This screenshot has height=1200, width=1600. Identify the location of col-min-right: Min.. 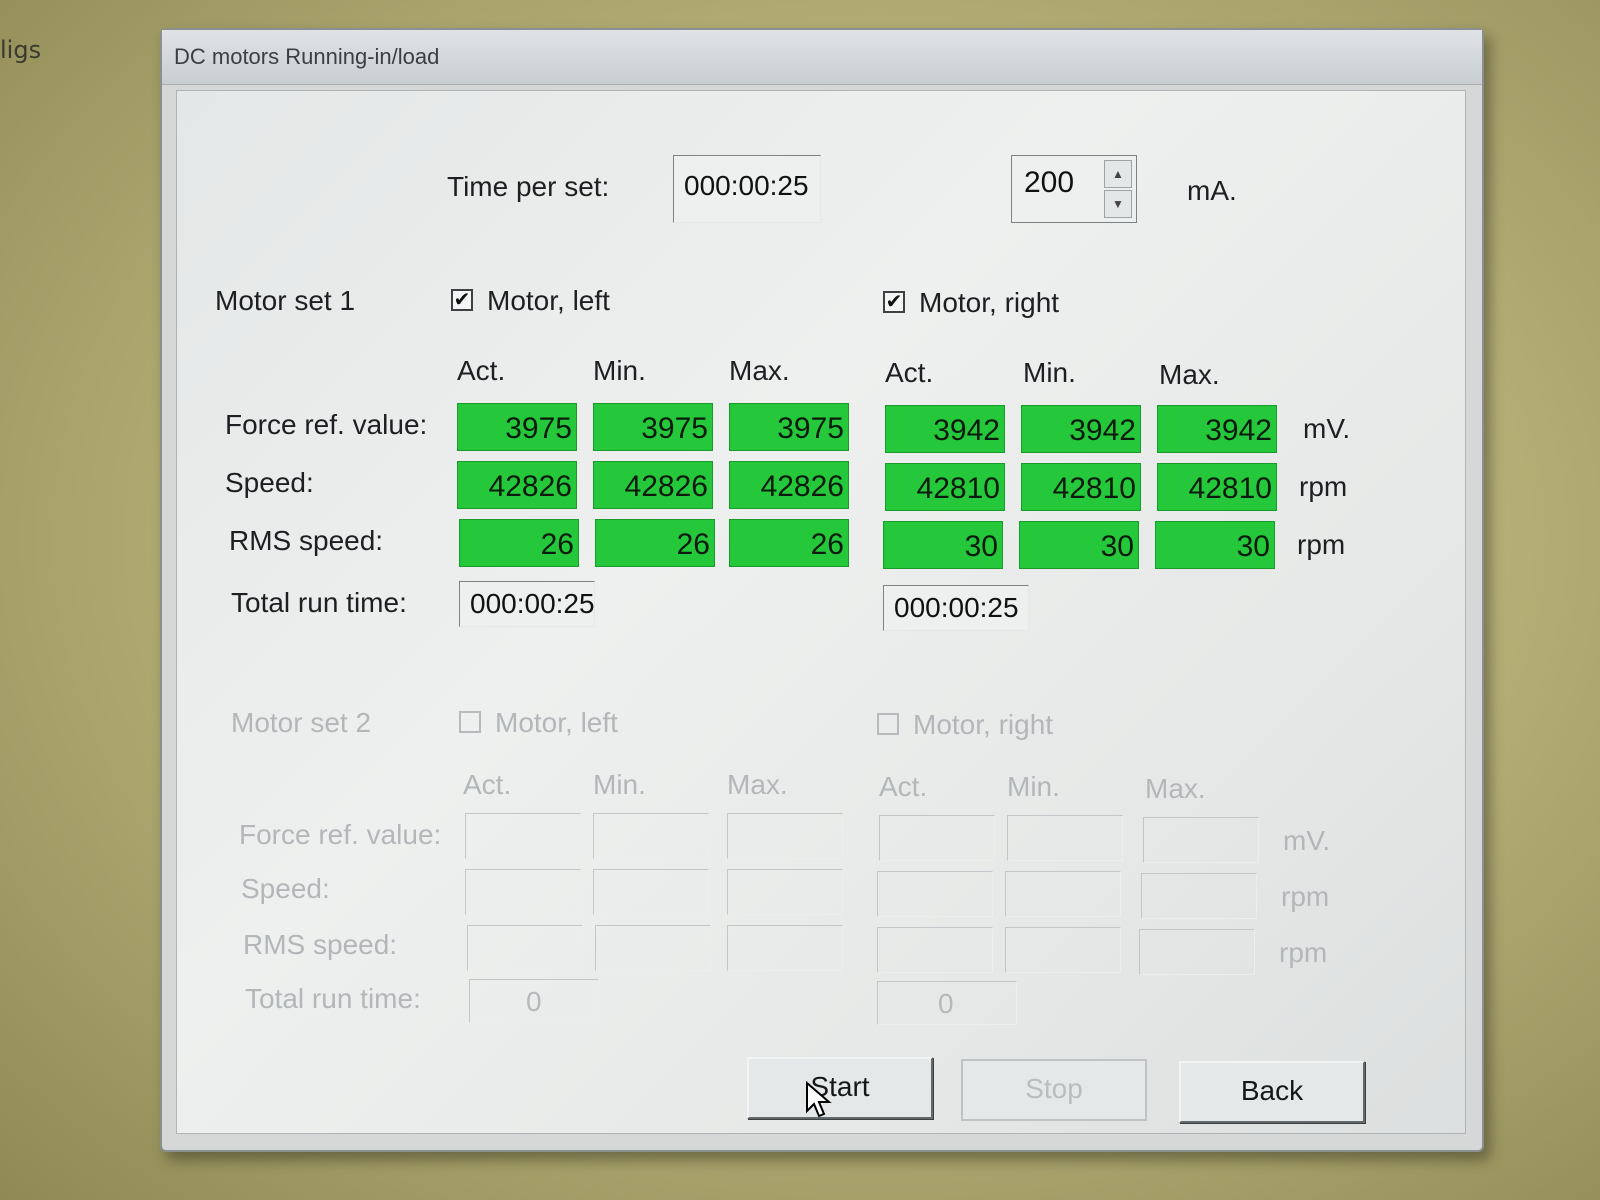
(1049, 372).